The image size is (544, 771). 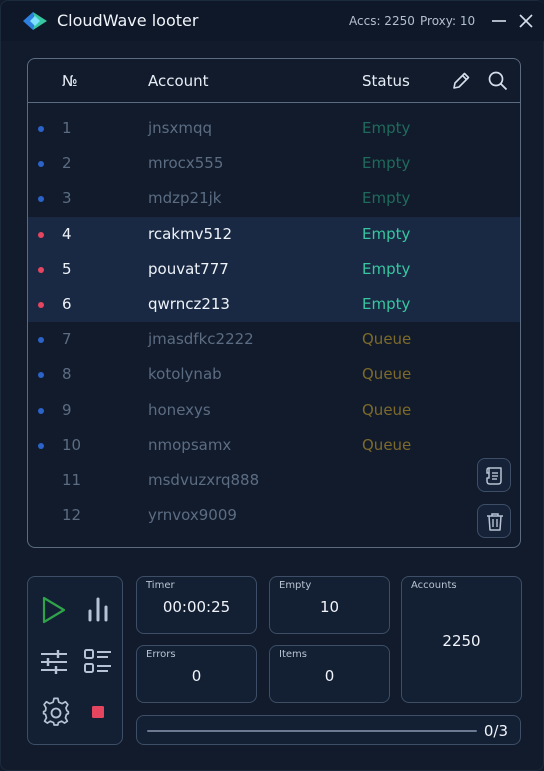 I want to click on timer-card: Timer 00:00:25, so click(x=196, y=605).